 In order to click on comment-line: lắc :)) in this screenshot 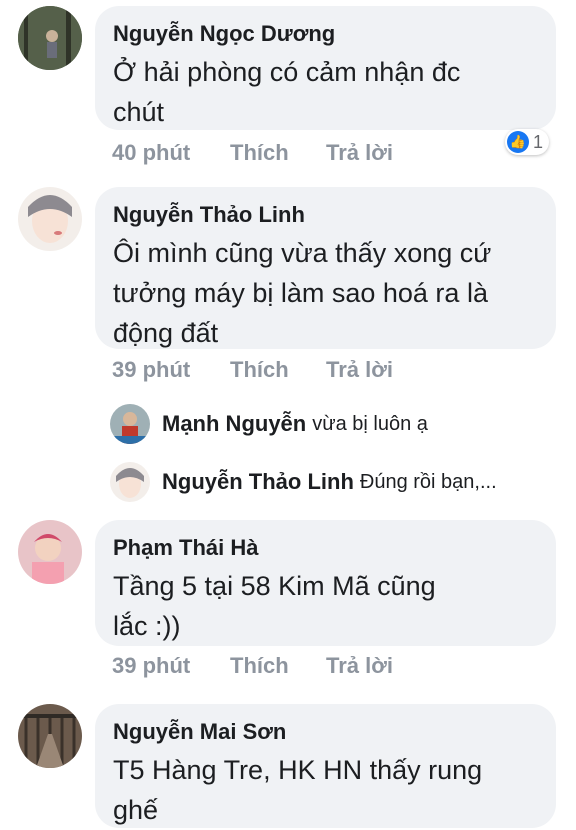, I will do `click(147, 626)`.